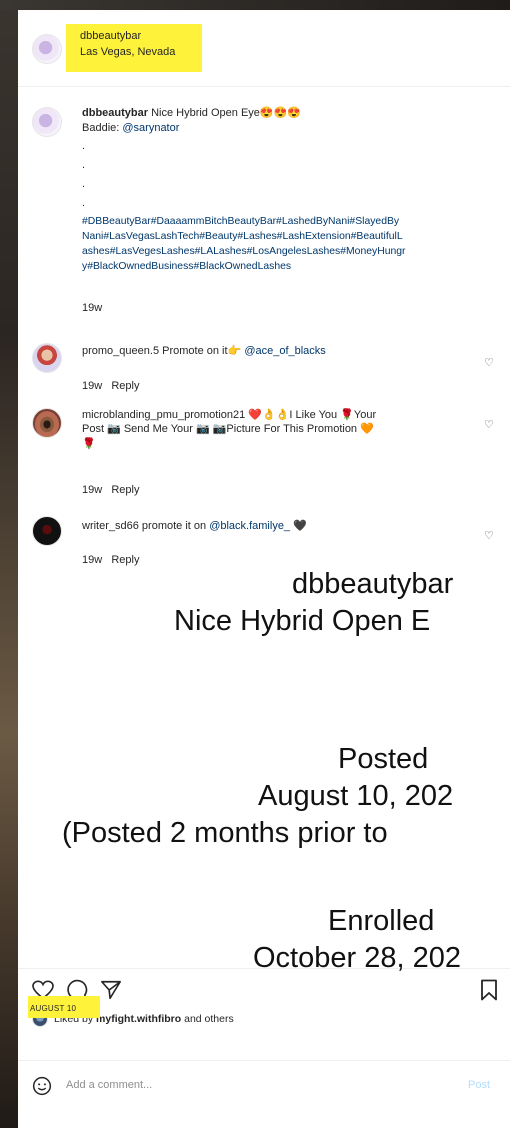 Image resolution: width=510 pixels, height=1128 pixels. I want to click on comment-emoji: 🖤, so click(300, 526).